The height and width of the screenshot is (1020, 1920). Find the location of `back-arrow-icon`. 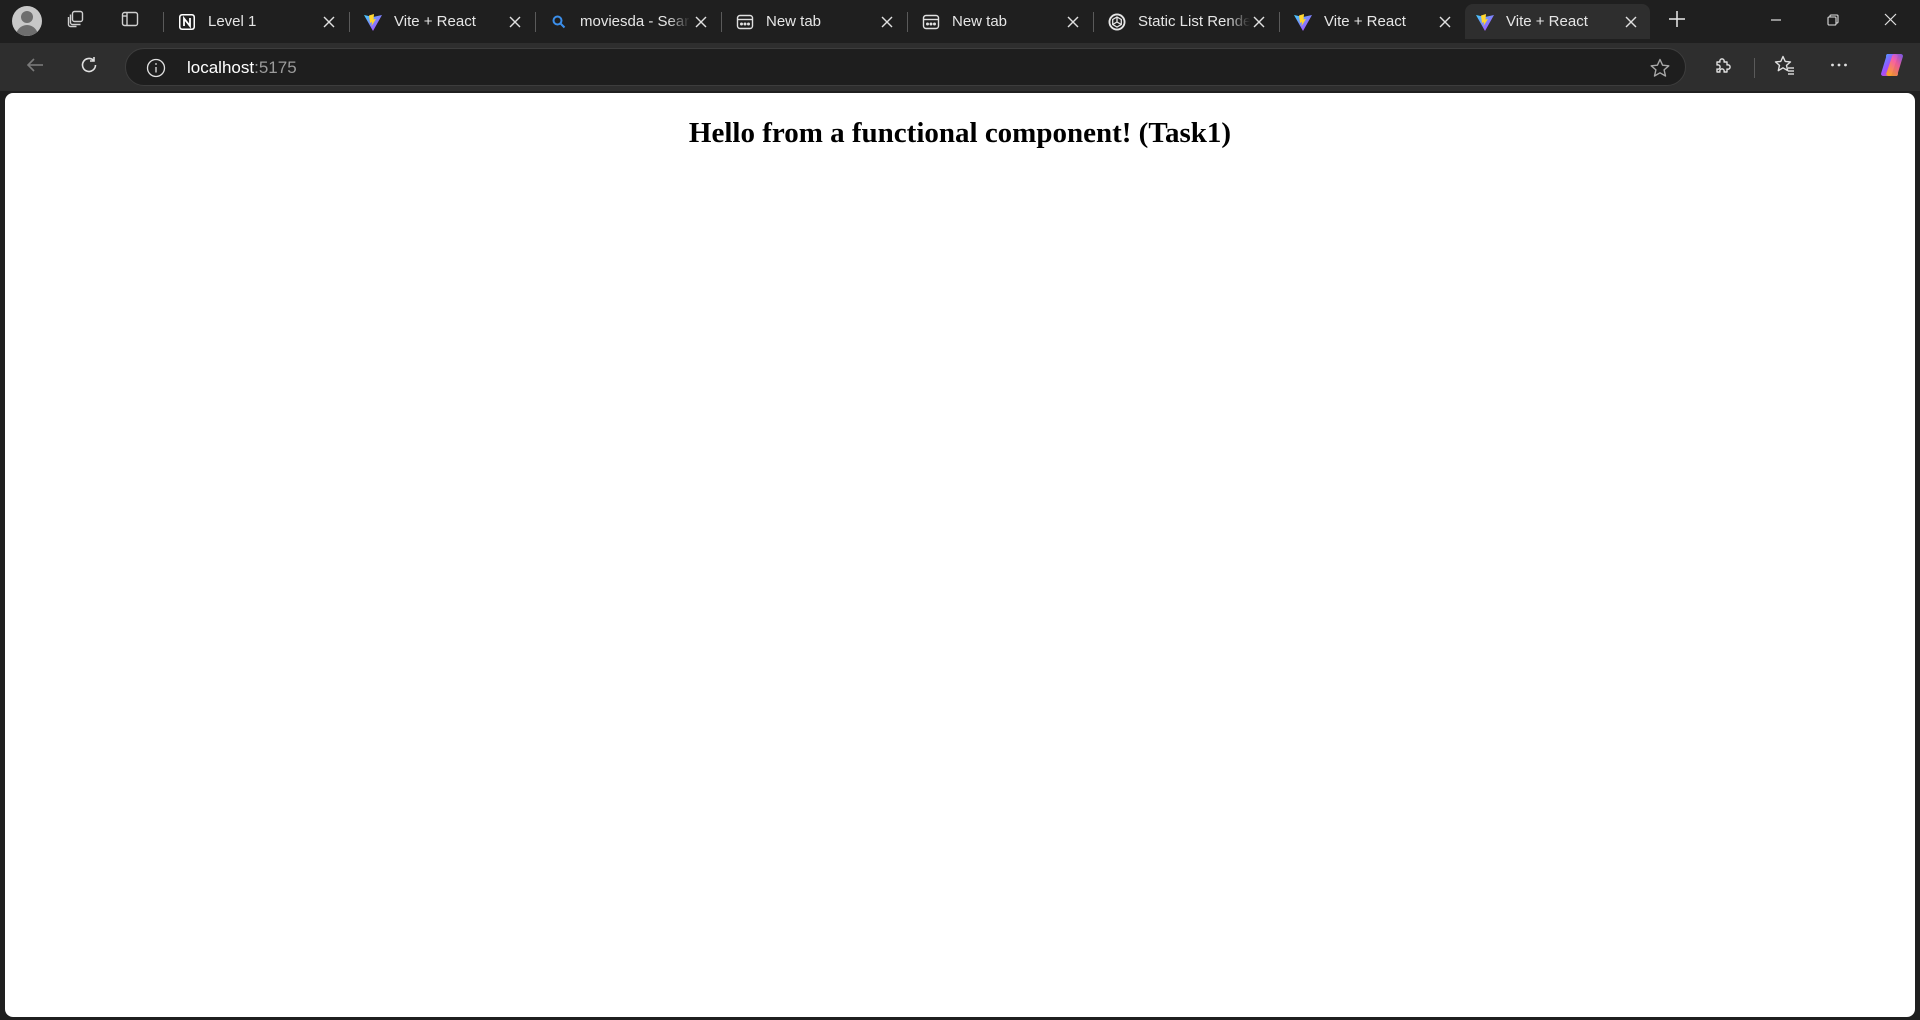

back-arrow-icon is located at coordinates (35, 67).